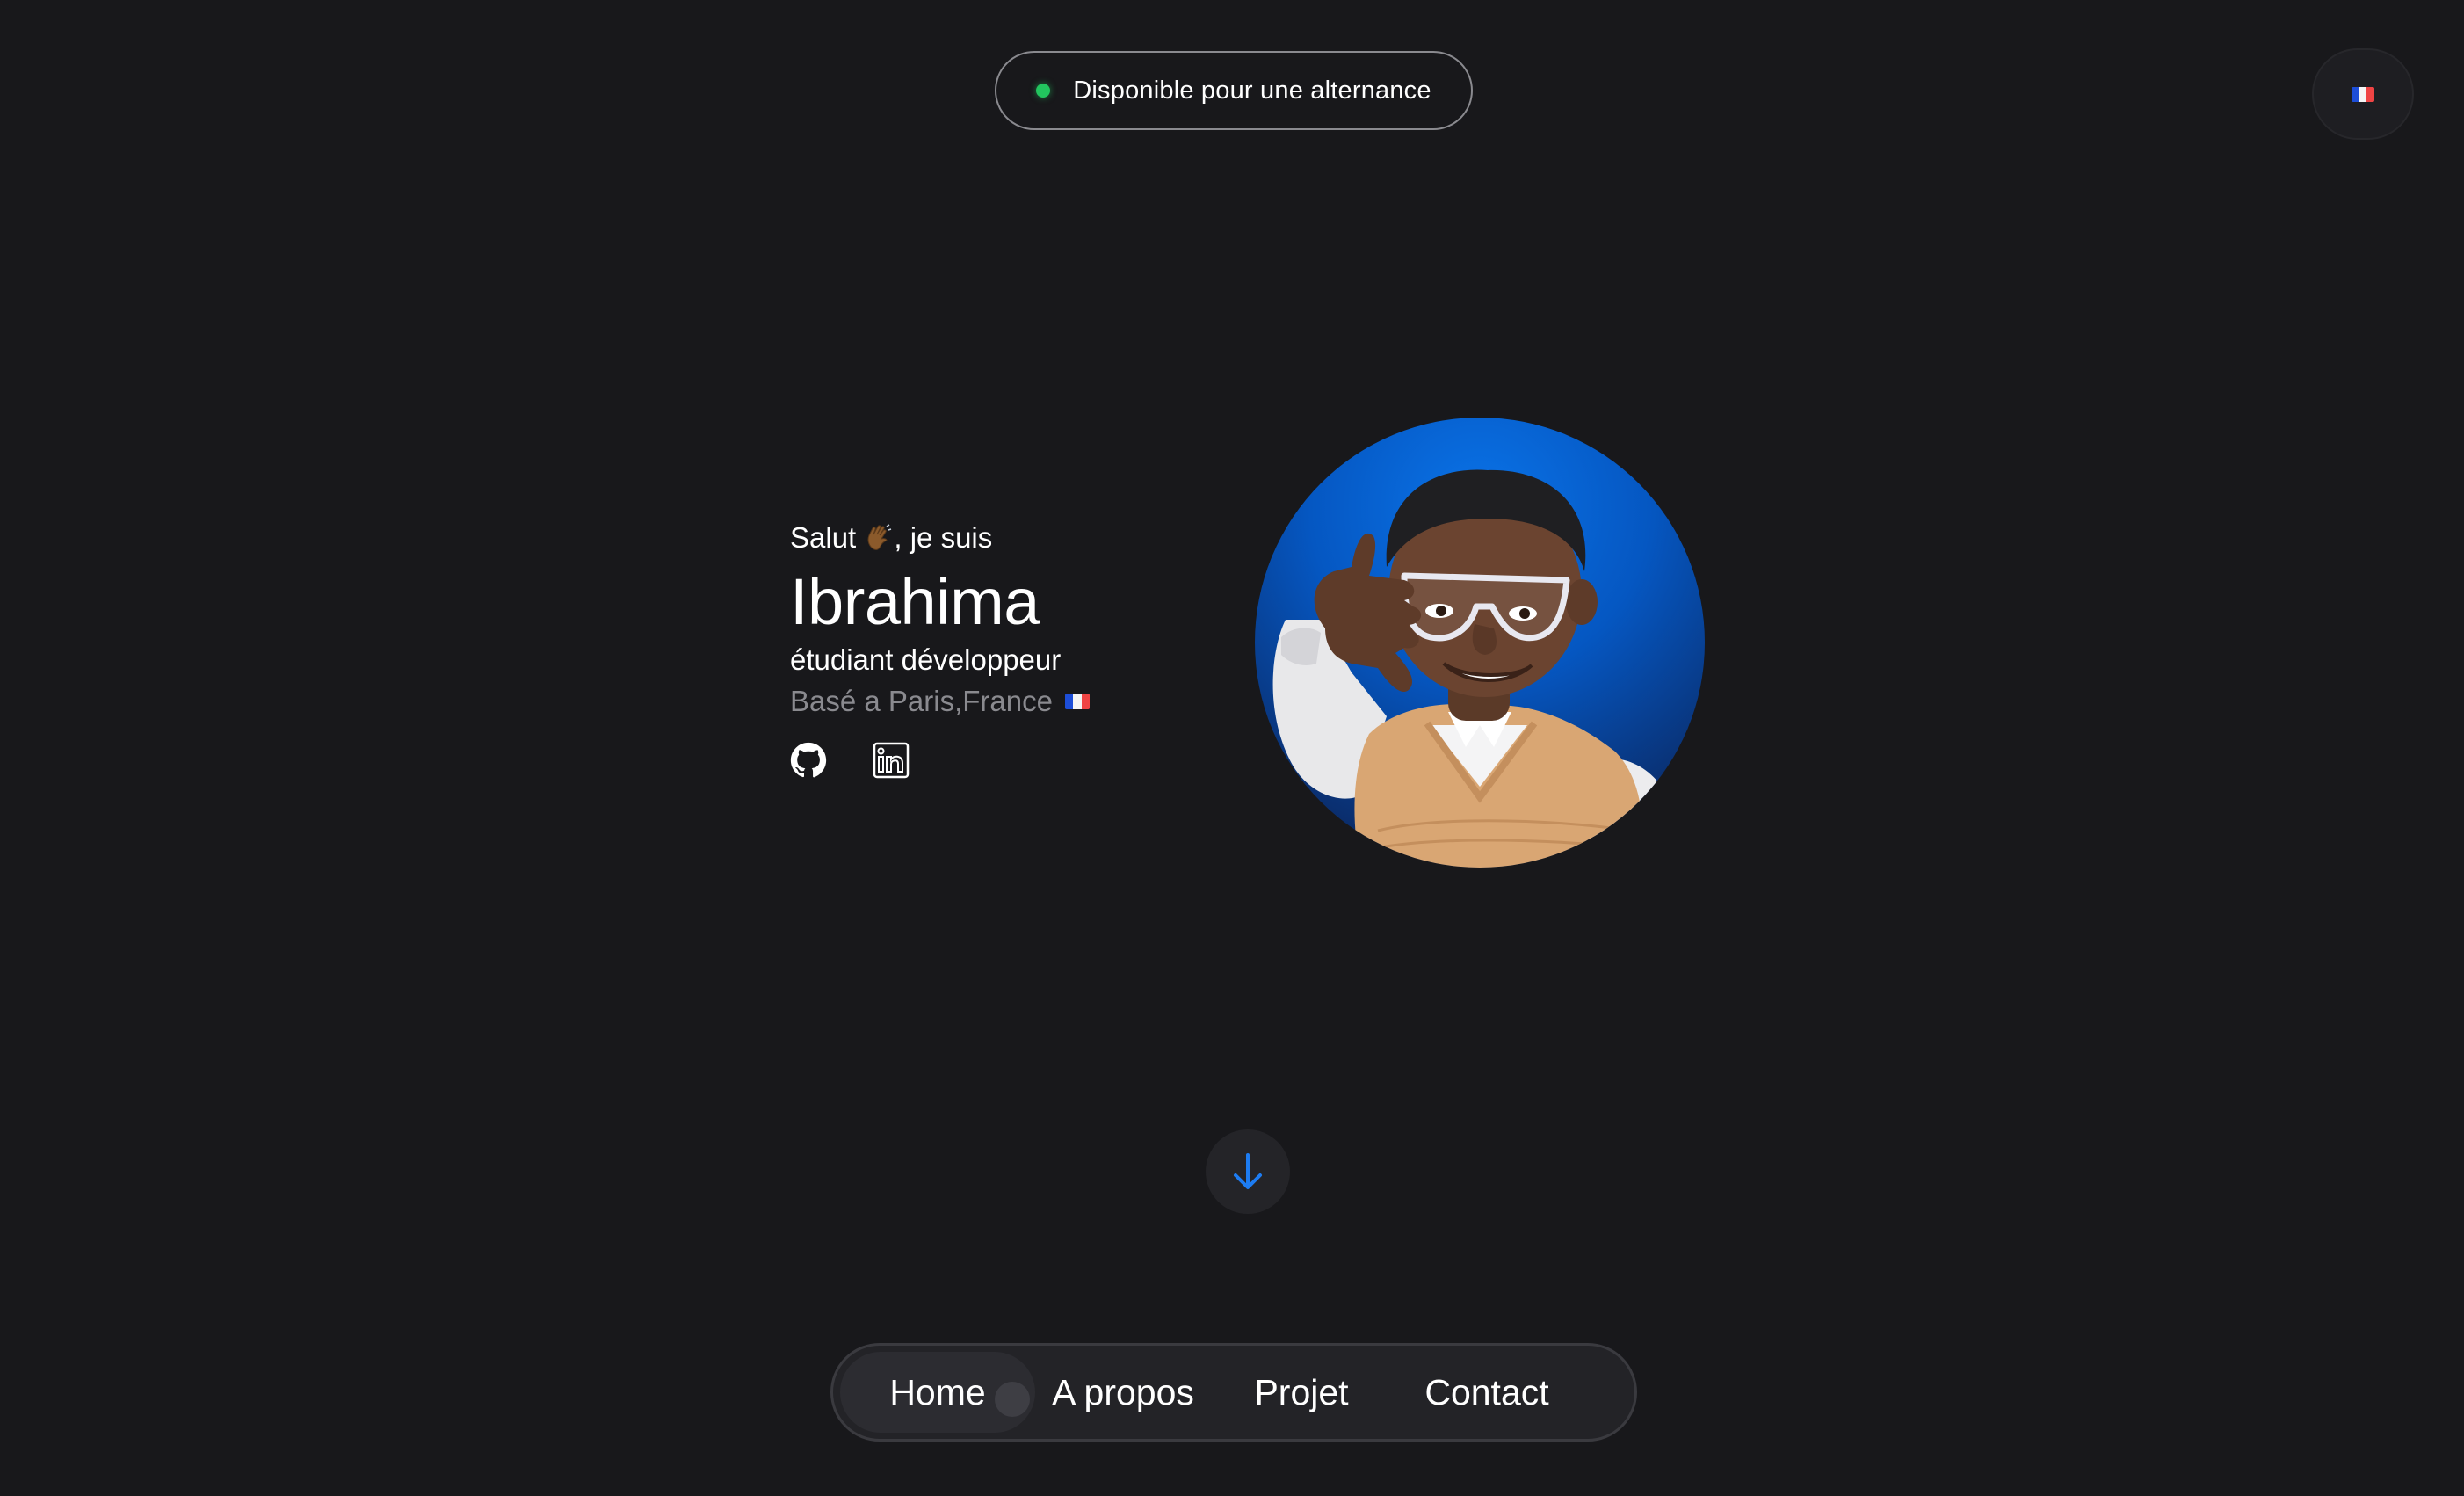 The image size is (2464, 1496). I want to click on scroll-down-button, so click(1248, 1172).